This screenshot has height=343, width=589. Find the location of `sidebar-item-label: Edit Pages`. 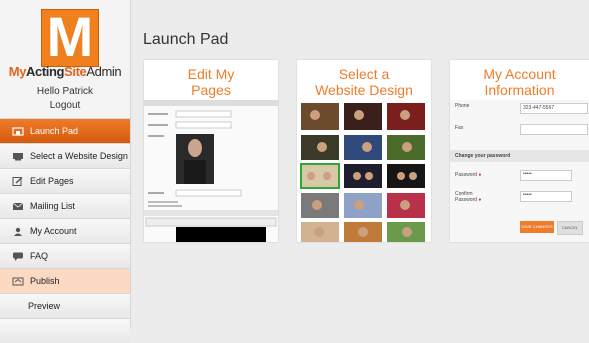

sidebar-item-label: Edit Pages is located at coordinates (52, 181).